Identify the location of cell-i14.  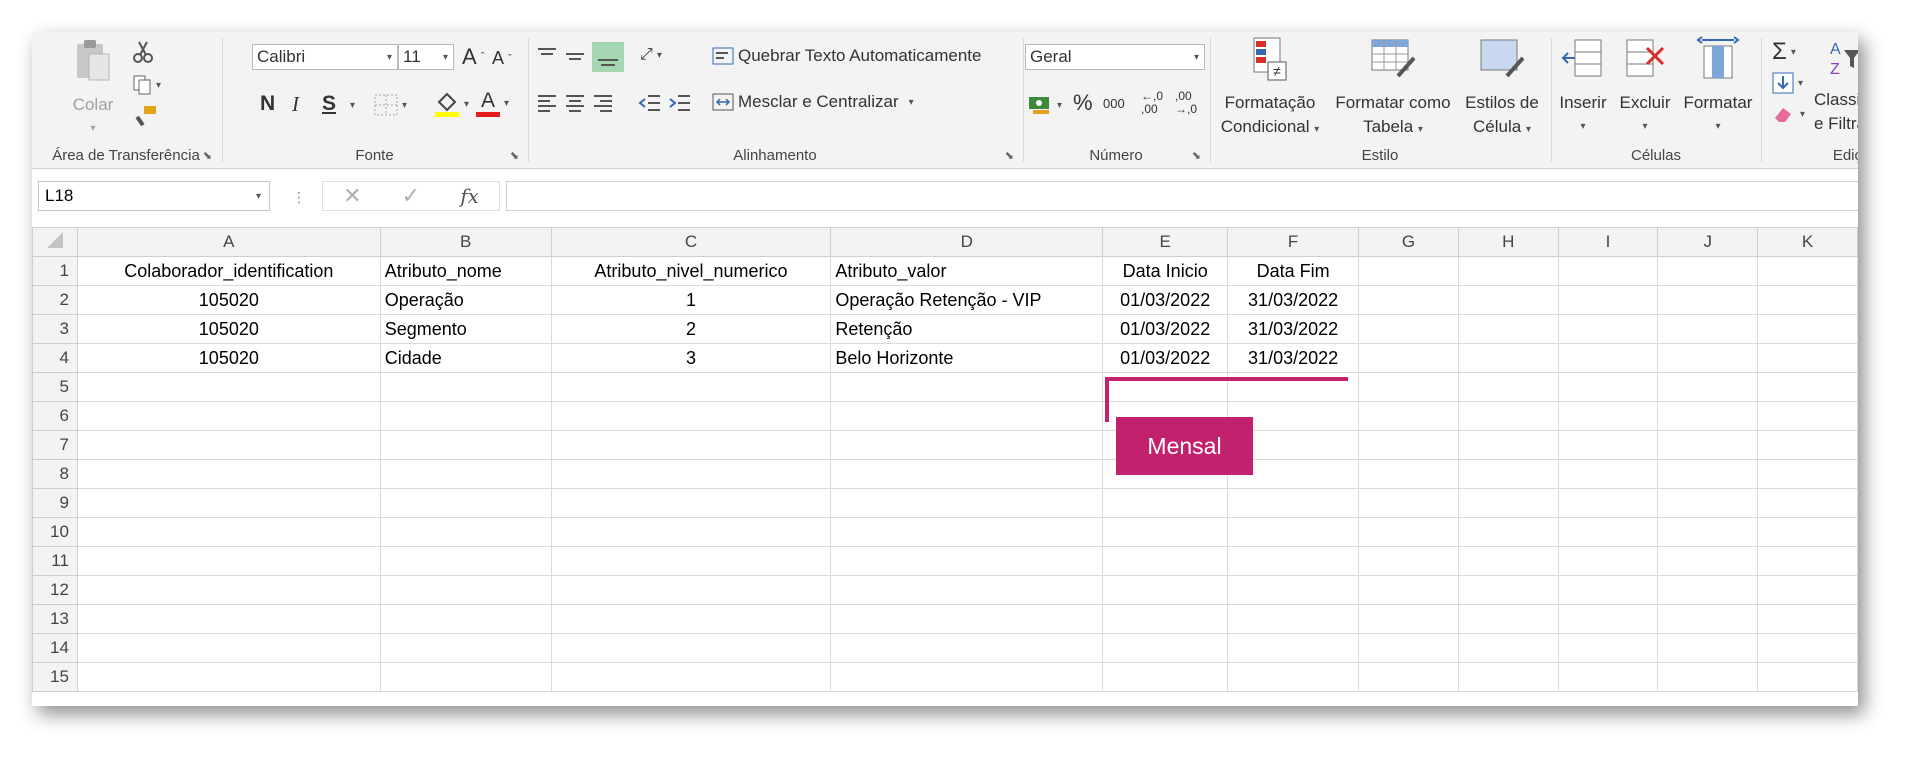
(1608, 648).